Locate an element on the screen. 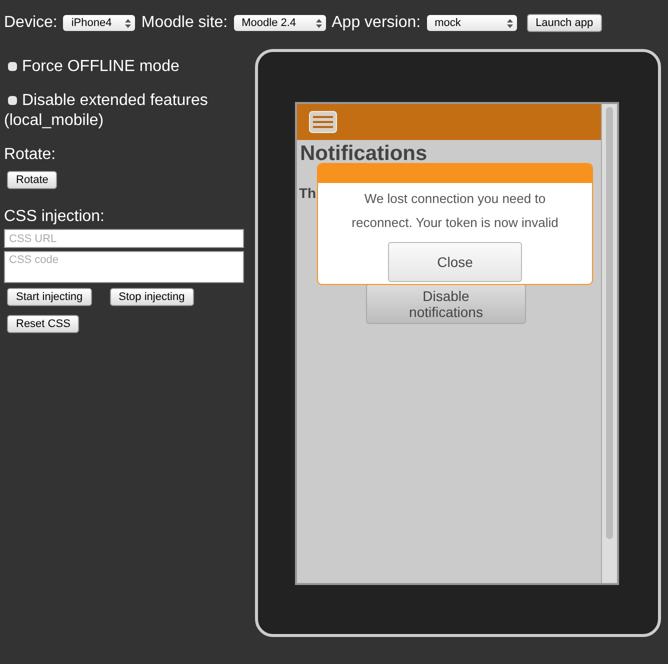 The image size is (668, 664). reset-css-button: Reset CSS is located at coordinates (43, 324).